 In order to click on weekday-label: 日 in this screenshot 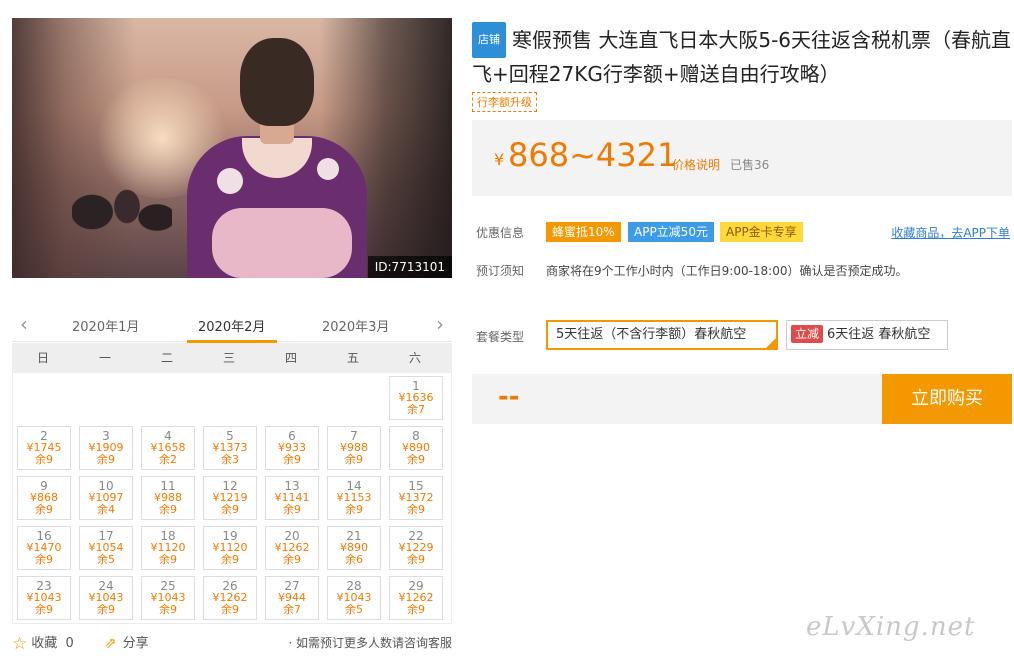, I will do `click(42, 358)`.